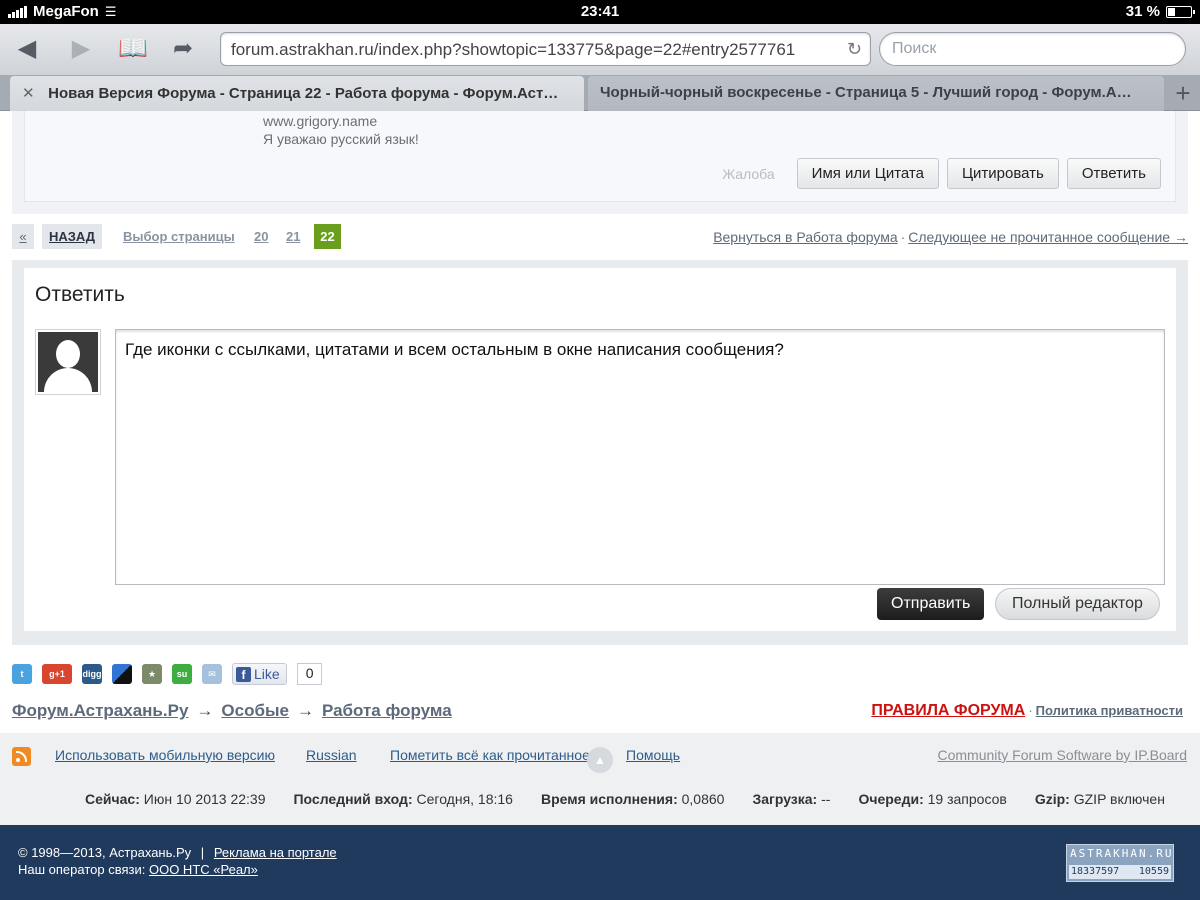  Describe the element at coordinates (183, 49) in the screenshot. I see `share-icon: ➦` at that location.